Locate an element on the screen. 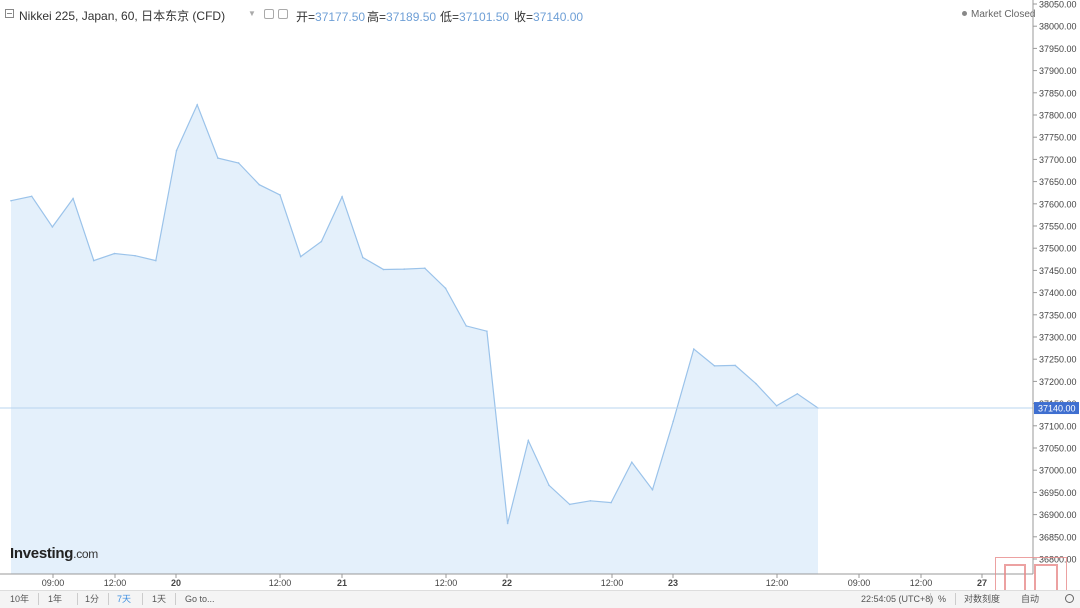 The width and height of the screenshot is (1080, 608). last-price-badge-label: 37140.00 is located at coordinates (1057, 409).